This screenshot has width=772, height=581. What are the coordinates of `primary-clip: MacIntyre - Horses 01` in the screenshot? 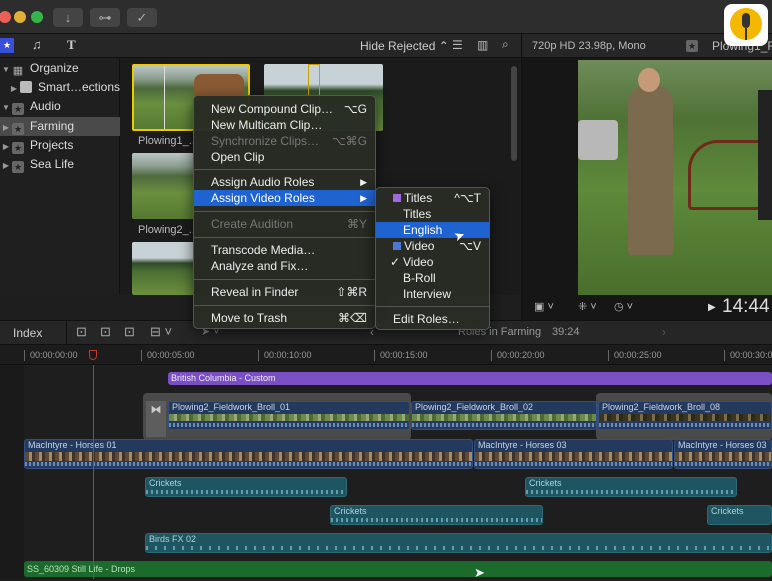 It's located at (248, 454).